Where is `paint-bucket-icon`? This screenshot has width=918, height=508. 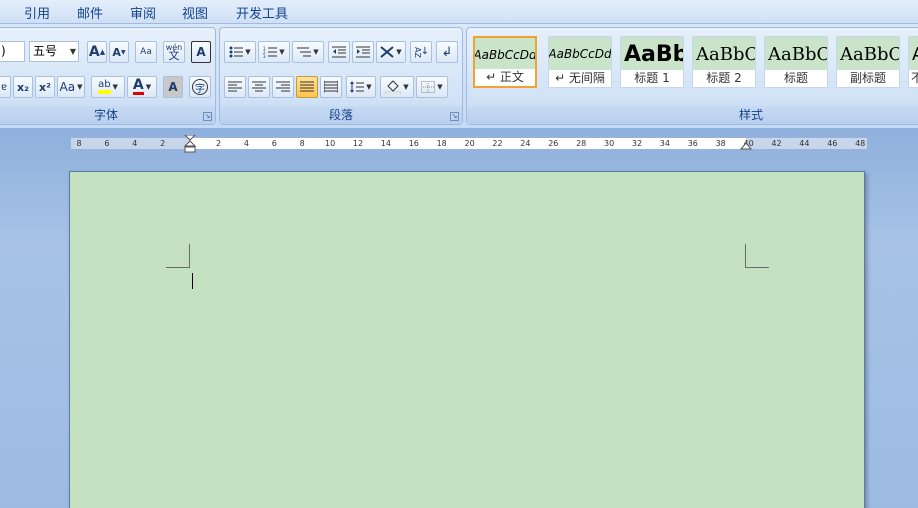 paint-bucket-icon is located at coordinates (393, 87).